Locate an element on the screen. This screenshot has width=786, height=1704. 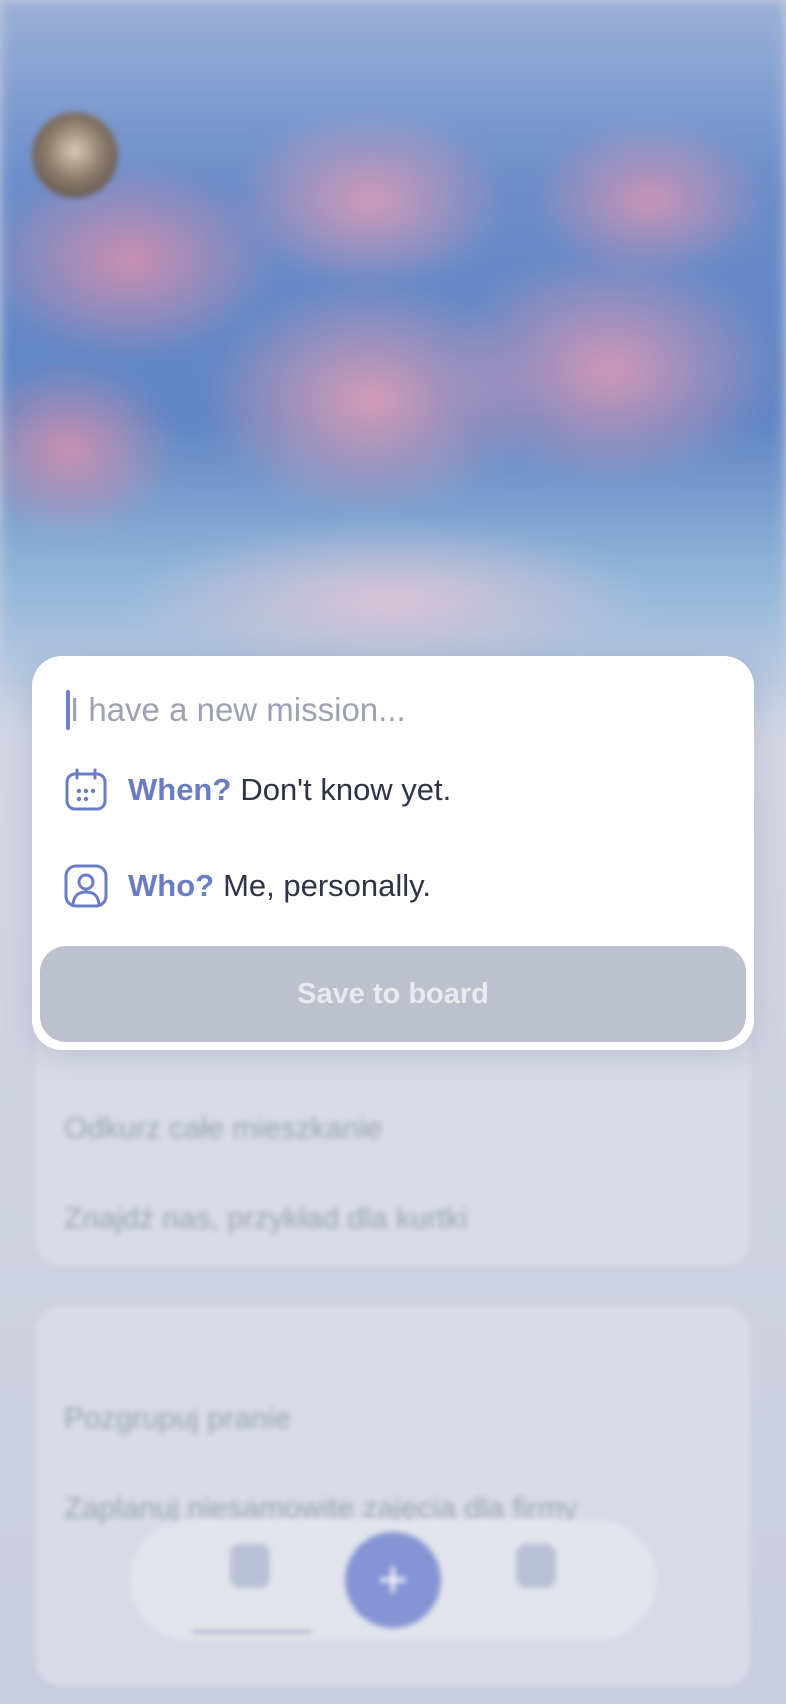
nav-active-indicator is located at coordinates (252, 1632).